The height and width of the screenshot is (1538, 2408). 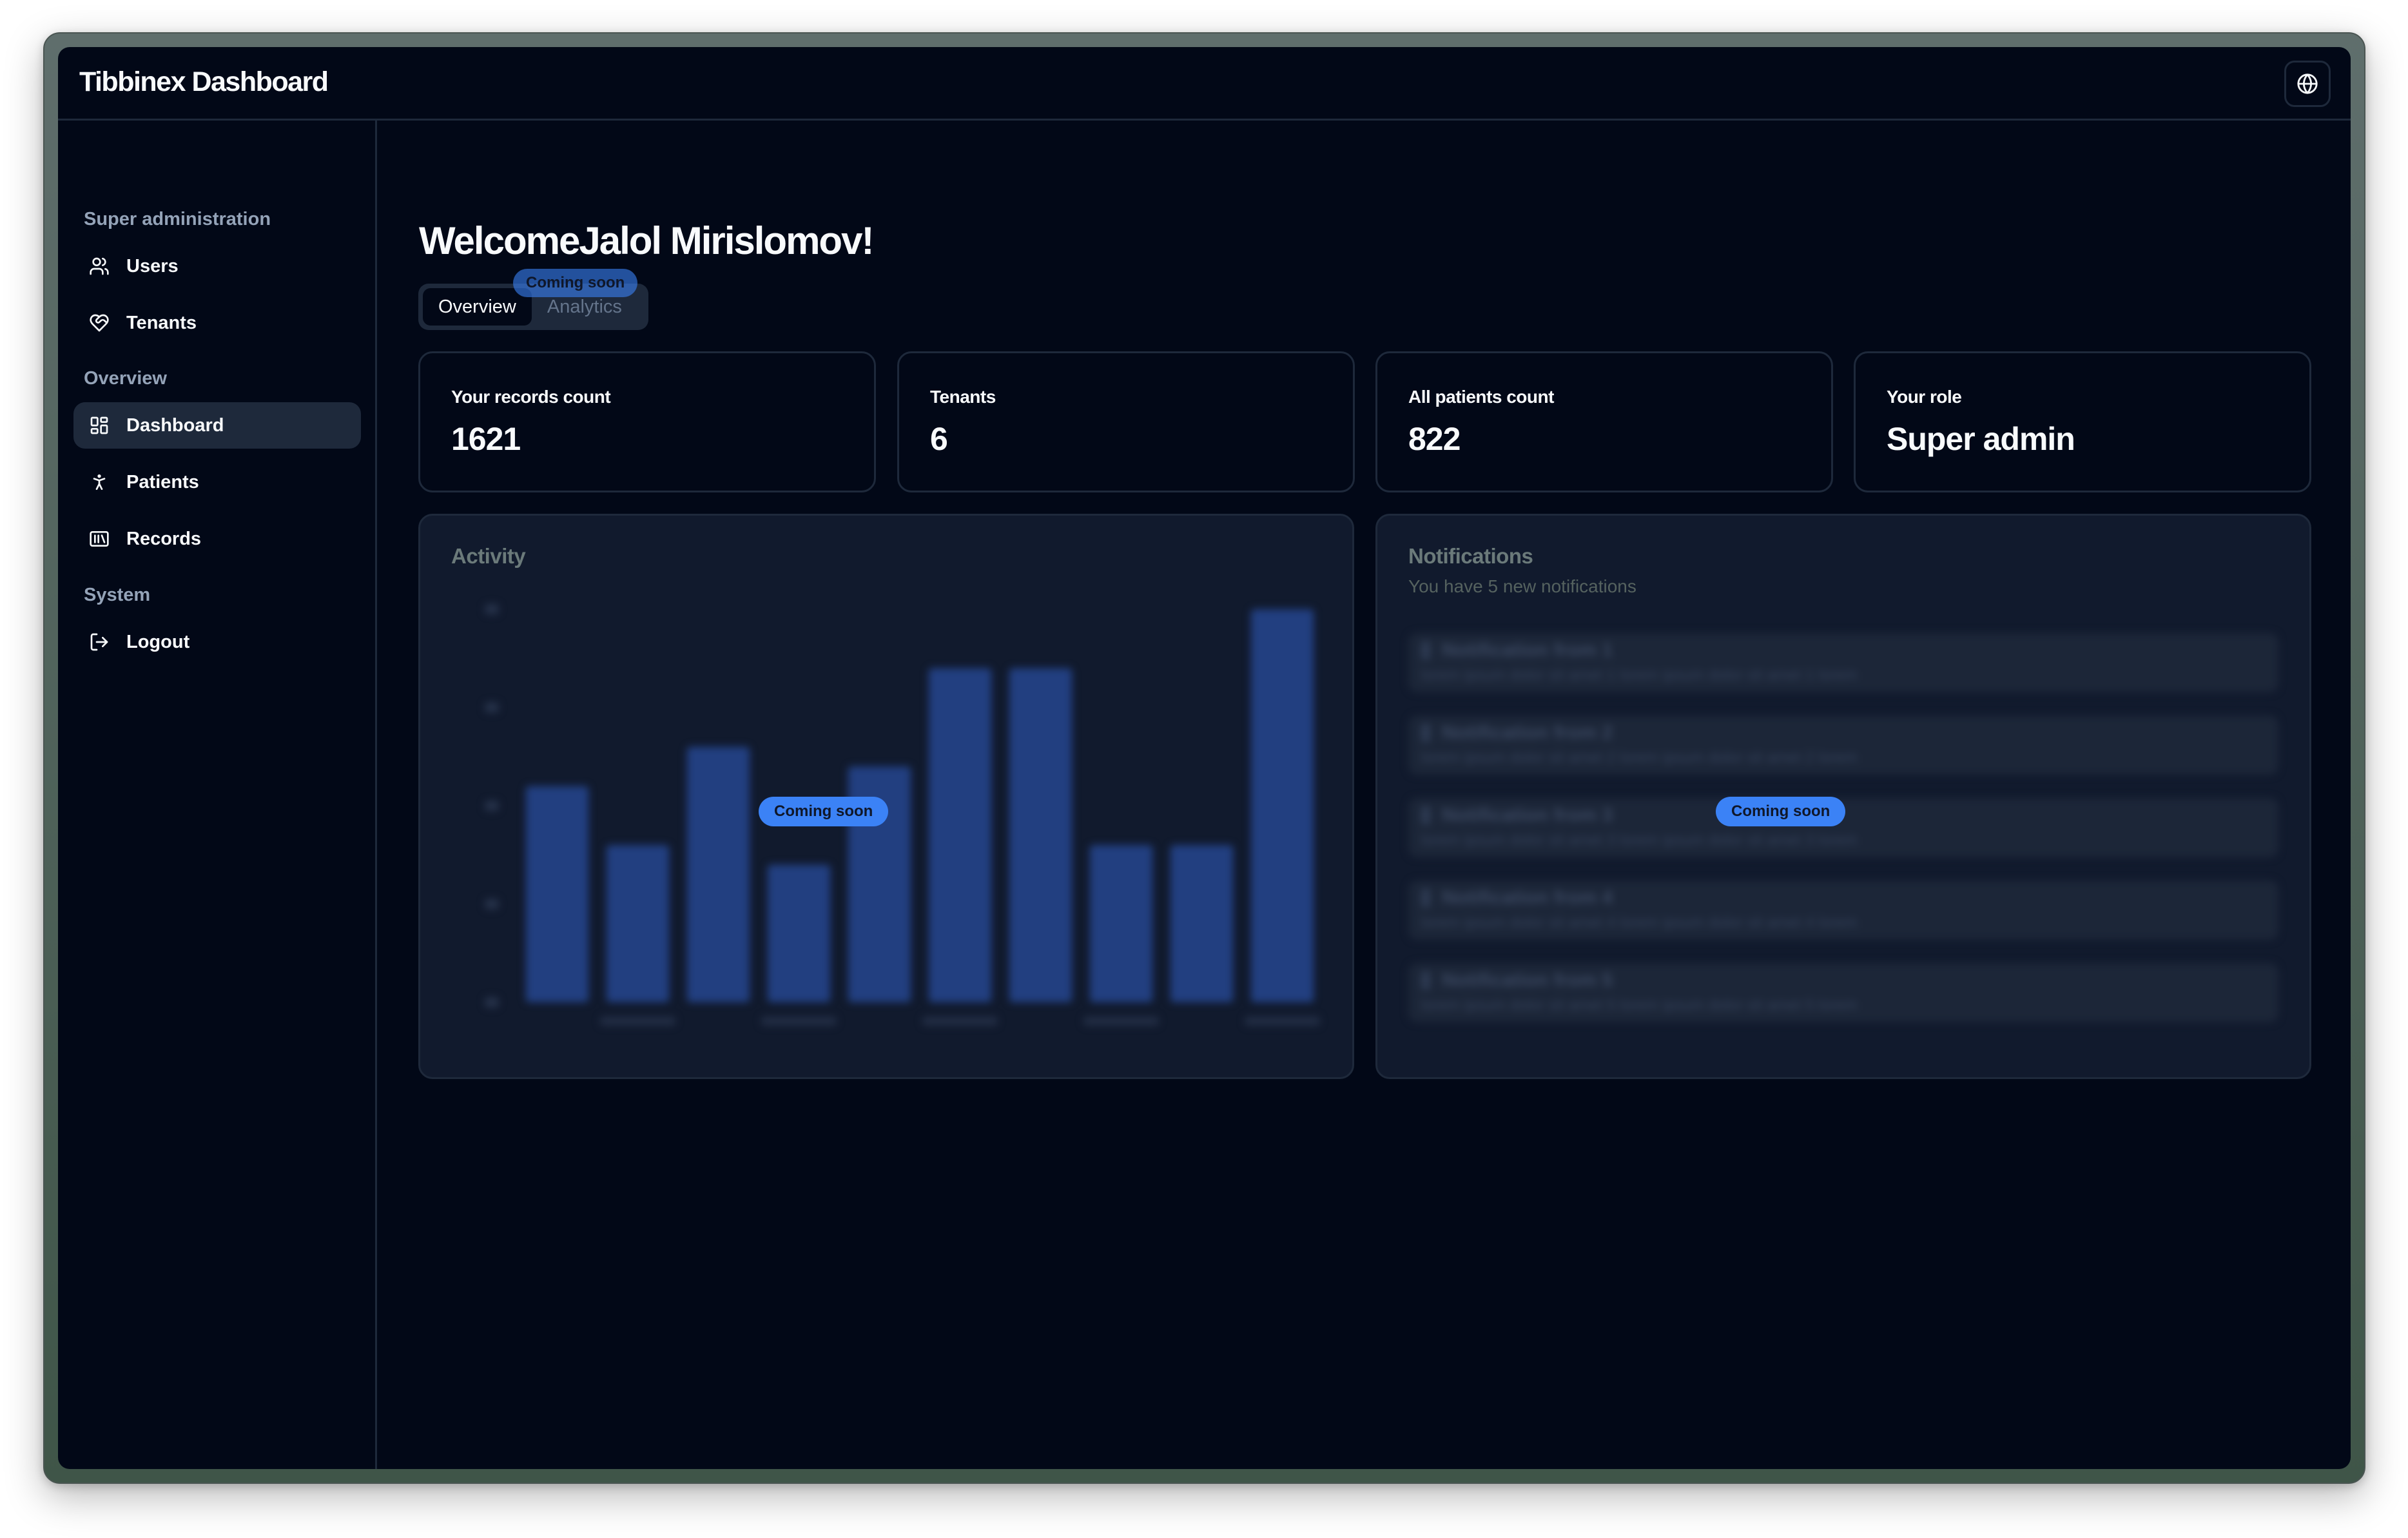 What do you see at coordinates (646, 240) in the screenshot?
I see `page-title: WelcomeJalol Mirislomov!` at bounding box center [646, 240].